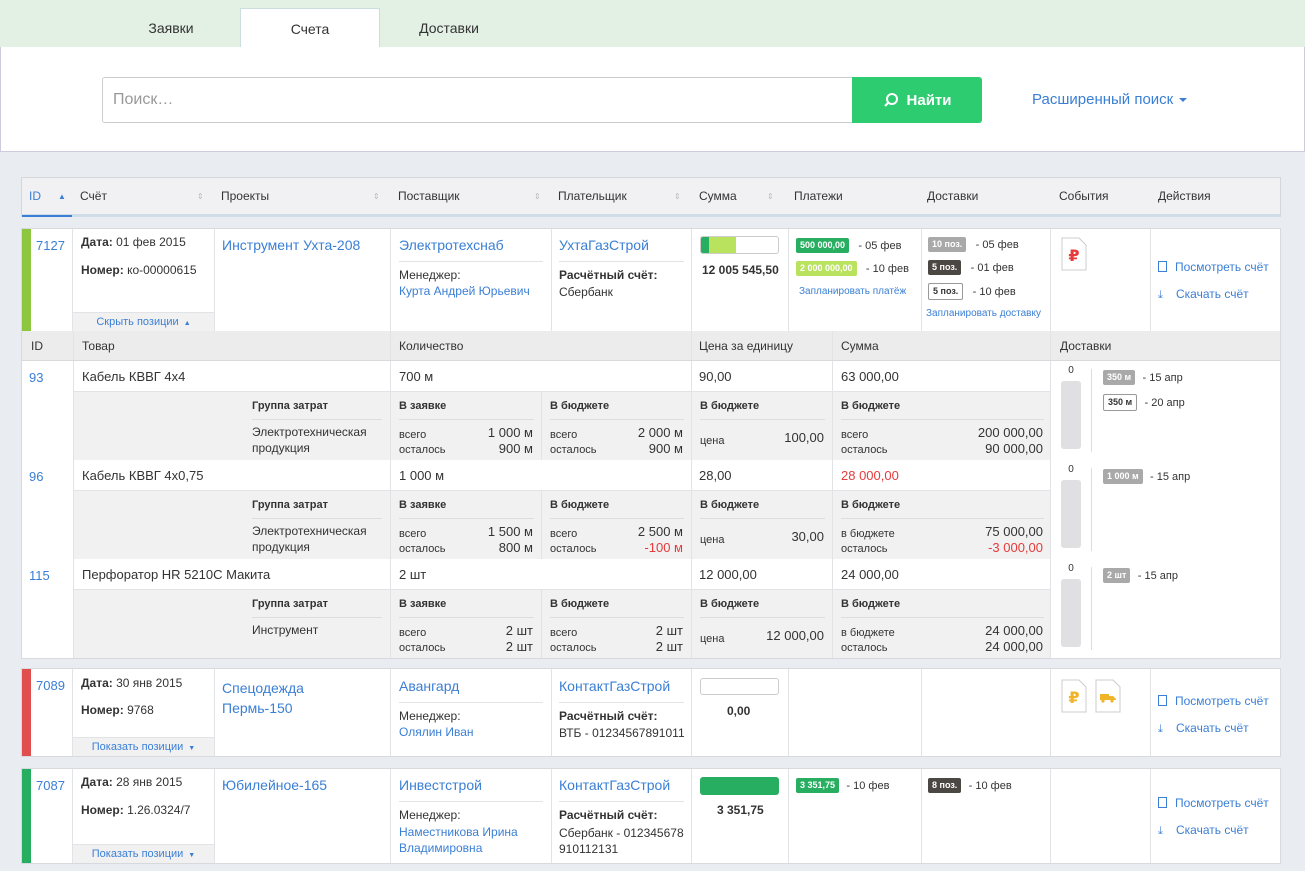 The height and width of the screenshot is (871, 1305). What do you see at coordinates (1166, 410) in the screenshot?
I see `item-deliveries-cell: 0 350 м - 15 апр 350 м - 20 апр` at bounding box center [1166, 410].